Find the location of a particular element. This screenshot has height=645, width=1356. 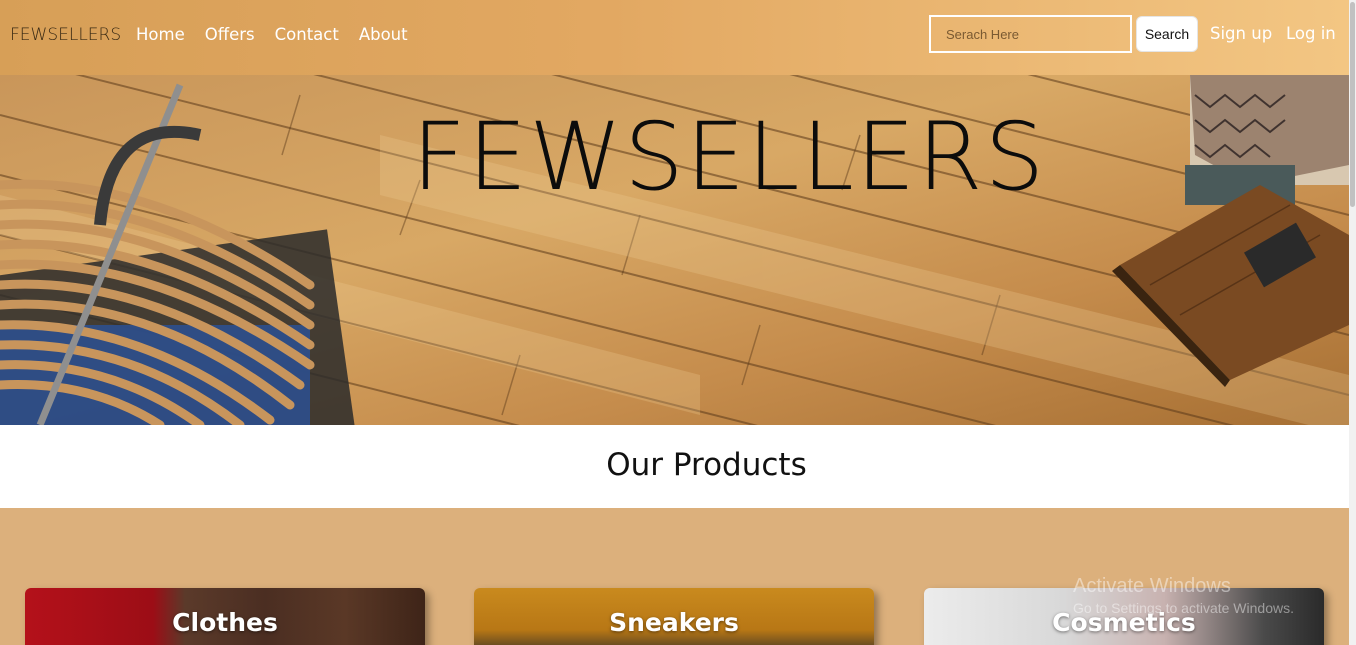

nav-link-about: About is located at coordinates (383, 34).